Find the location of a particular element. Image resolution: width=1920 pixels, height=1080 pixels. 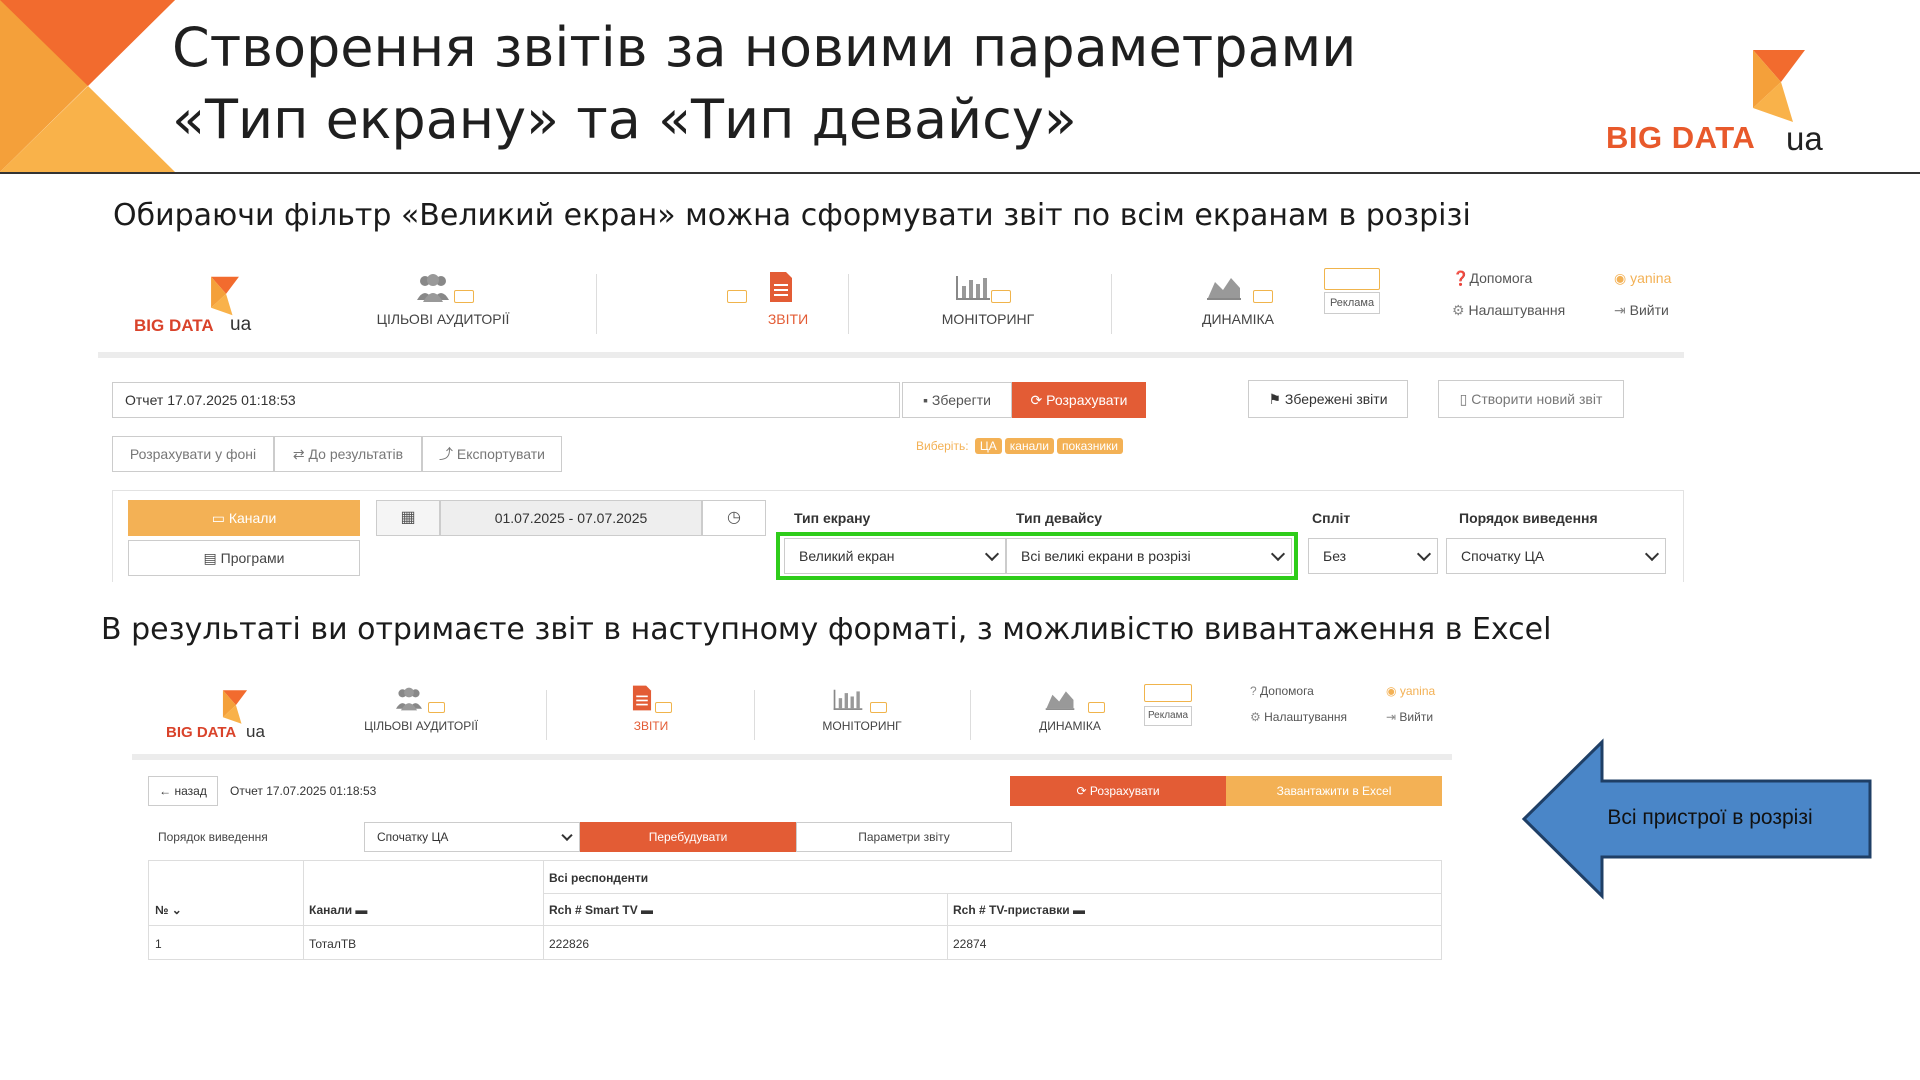

table-cell: 22874 is located at coordinates (970, 944).